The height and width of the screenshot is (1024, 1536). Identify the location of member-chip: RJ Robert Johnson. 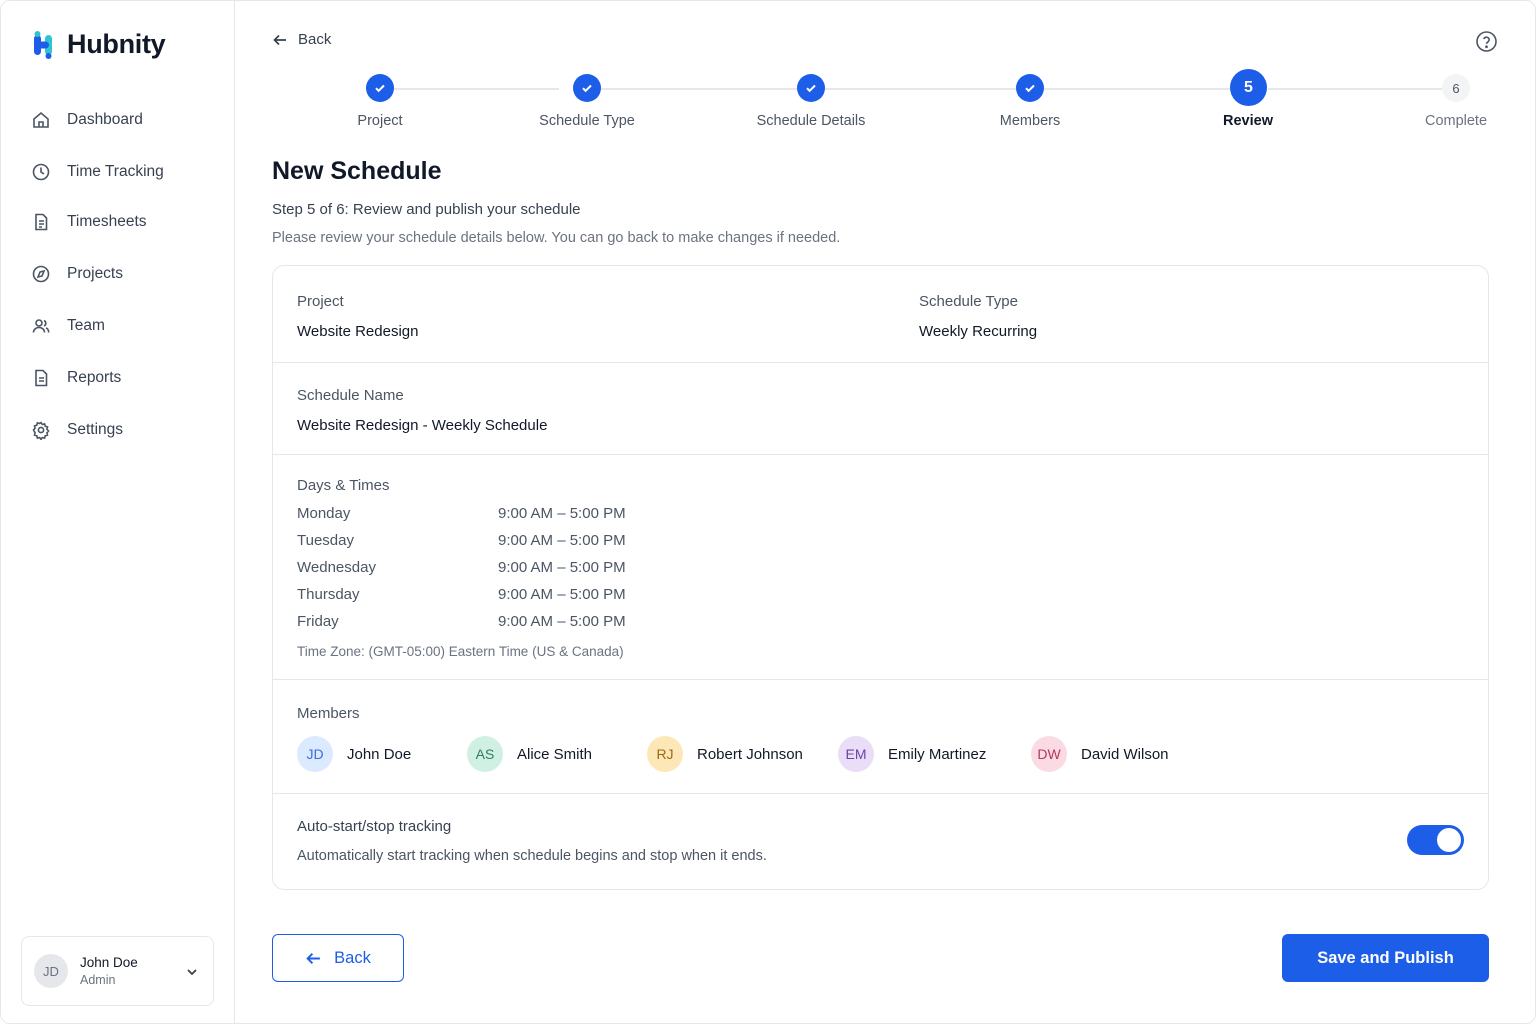
(725, 754).